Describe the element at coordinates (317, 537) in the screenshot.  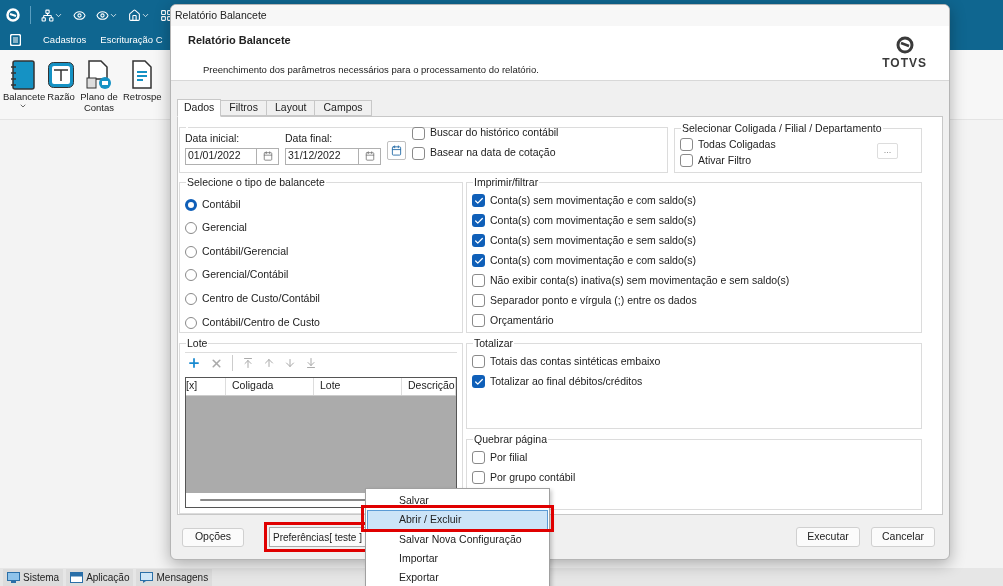
I see `preferences-button: Preferências[ teste ]` at that location.